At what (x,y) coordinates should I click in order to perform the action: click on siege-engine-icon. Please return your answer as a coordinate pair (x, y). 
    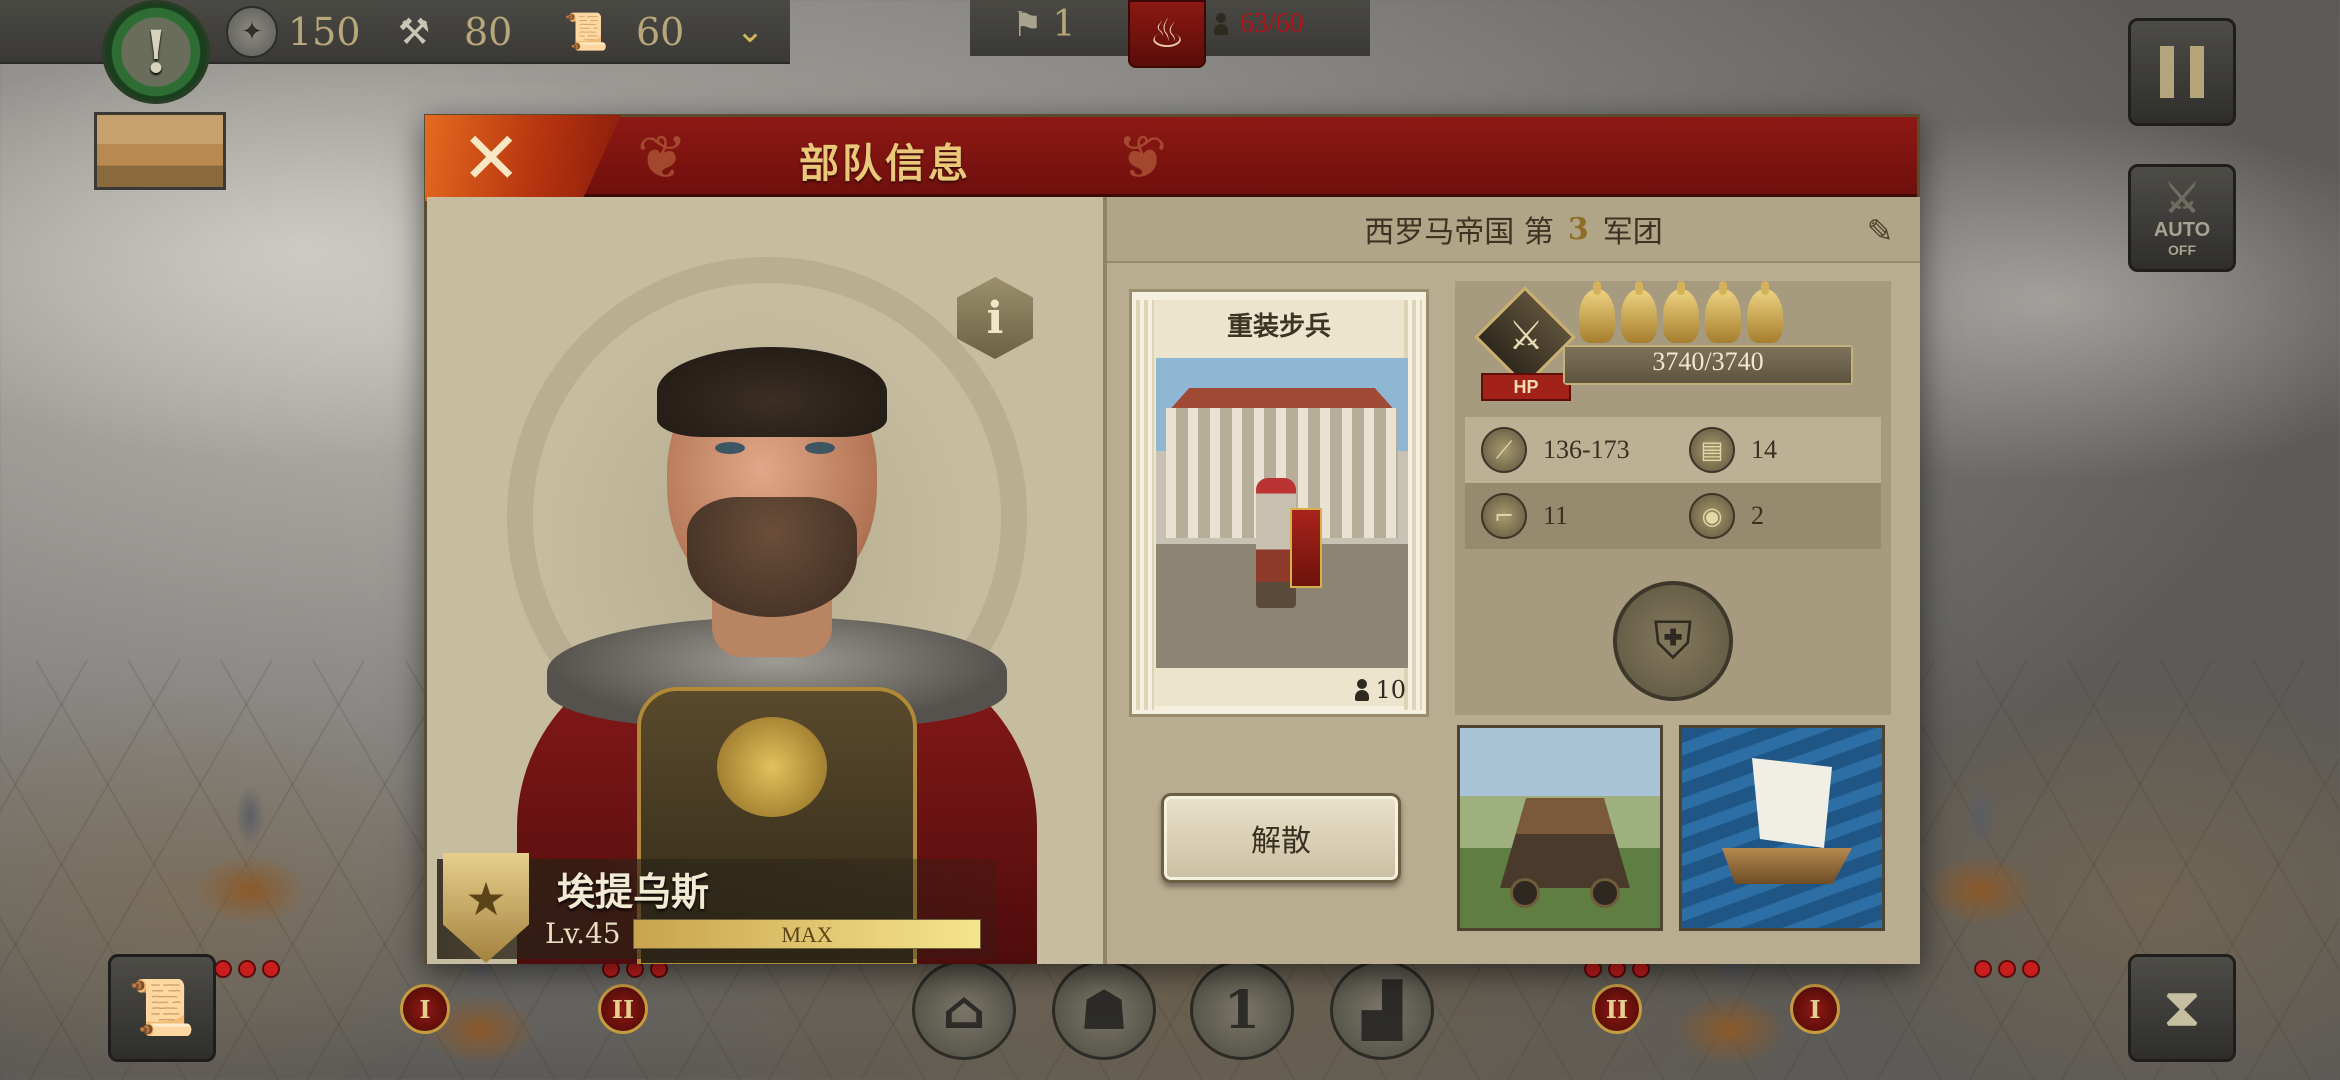
    Looking at the image, I should click on (1565, 843).